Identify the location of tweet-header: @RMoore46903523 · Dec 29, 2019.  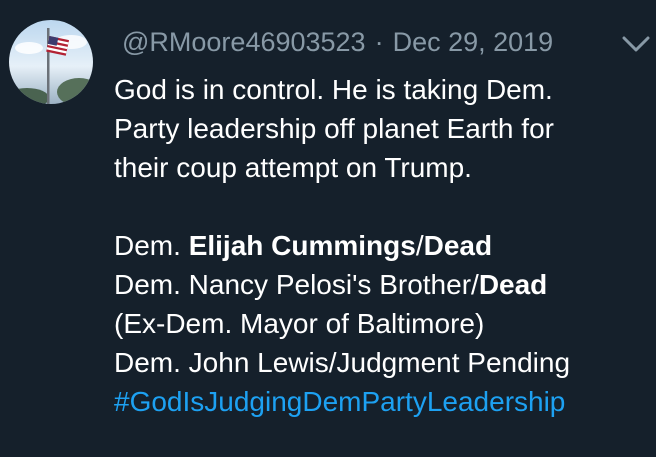
(337, 42).